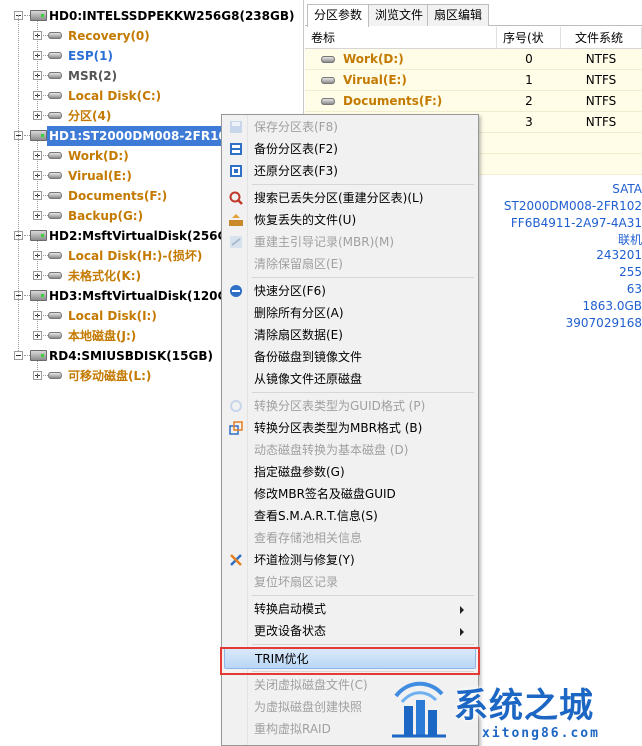 The image size is (642, 746). What do you see at coordinates (324, 242) in the screenshot?
I see `menu-item-label: 重建主引导记录(MBR)(M)` at bounding box center [324, 242].